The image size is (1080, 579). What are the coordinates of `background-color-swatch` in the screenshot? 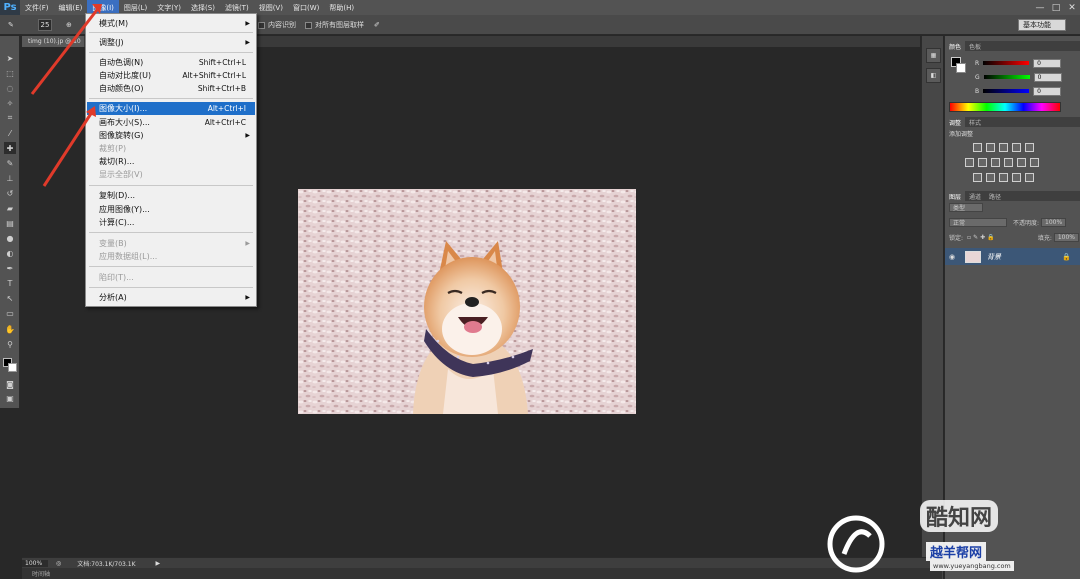 It's located at (12, 367).